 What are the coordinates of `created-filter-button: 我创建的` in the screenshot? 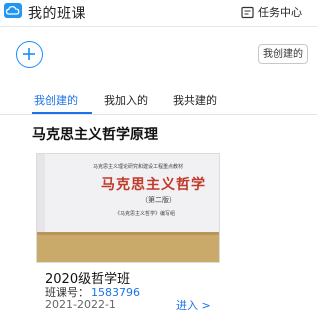 It's located at (283, 54).